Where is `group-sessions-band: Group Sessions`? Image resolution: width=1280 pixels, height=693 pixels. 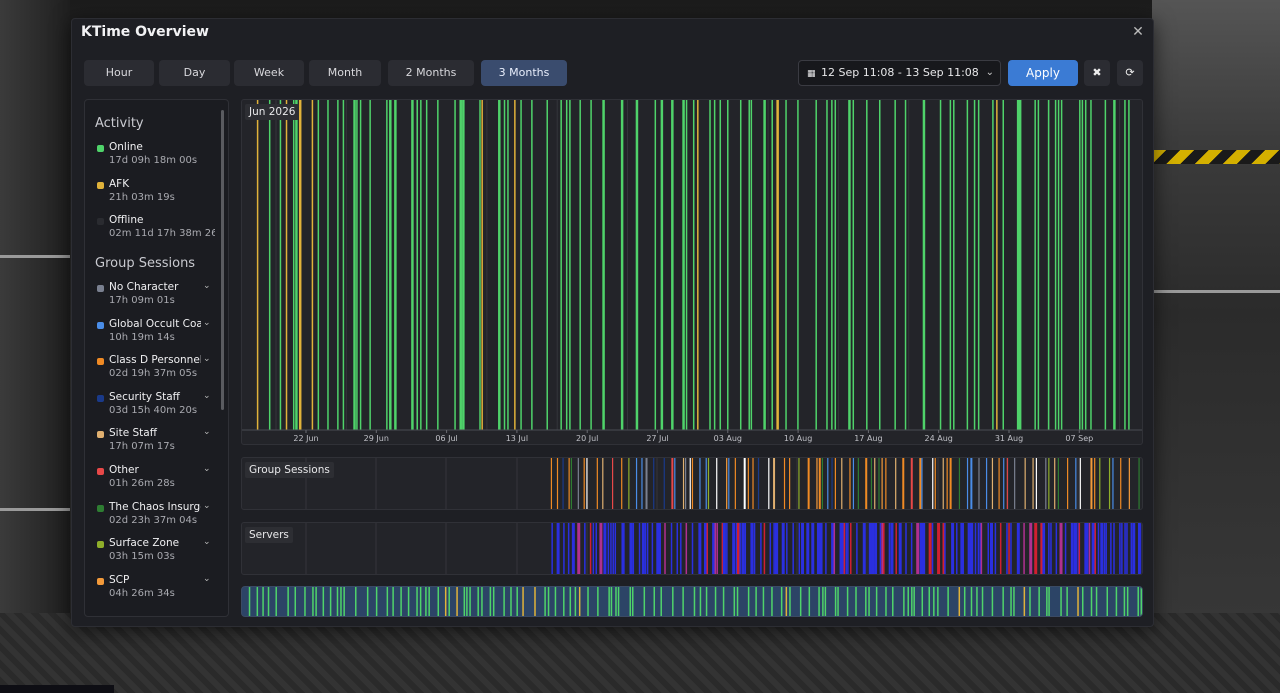 group-sessions-band: Group Sessions is located at coordinates (692, 483).